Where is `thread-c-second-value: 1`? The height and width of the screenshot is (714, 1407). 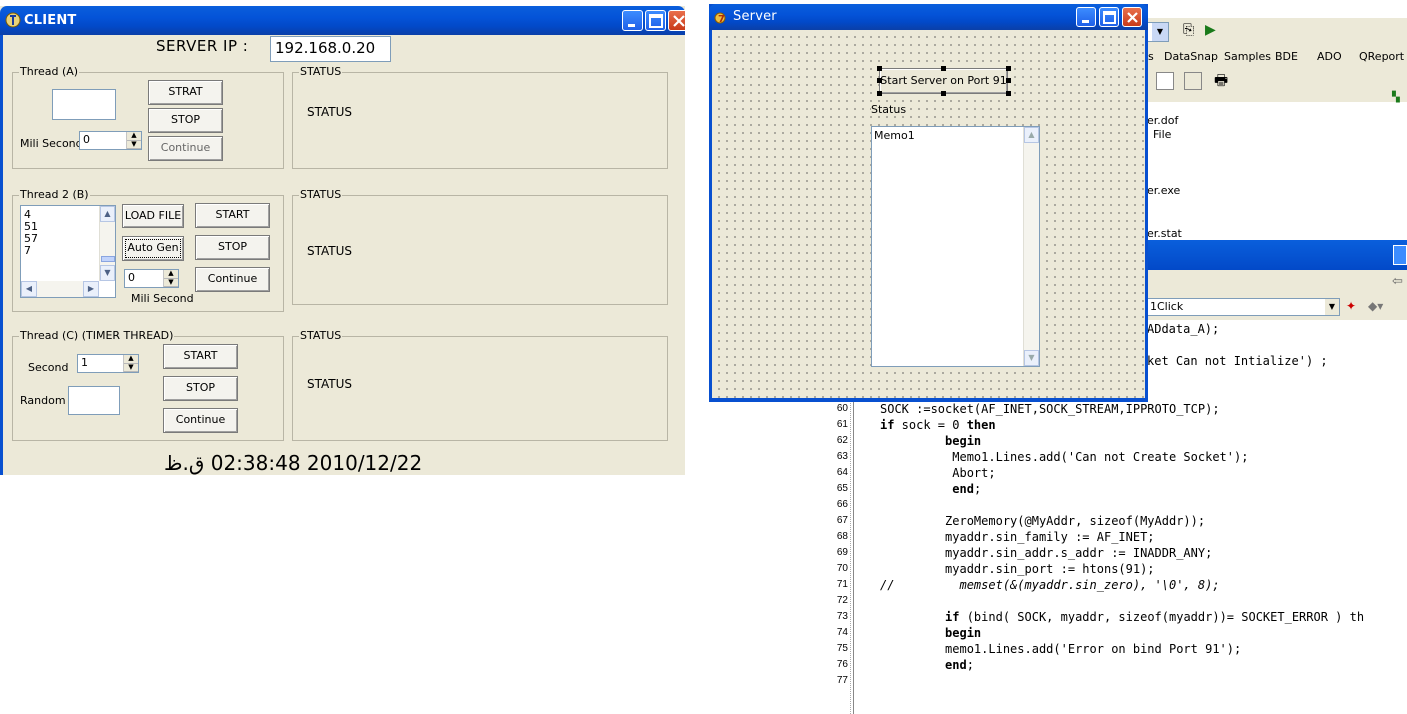
thread-c-second-value: 1 is located at coordinates (84, 362).